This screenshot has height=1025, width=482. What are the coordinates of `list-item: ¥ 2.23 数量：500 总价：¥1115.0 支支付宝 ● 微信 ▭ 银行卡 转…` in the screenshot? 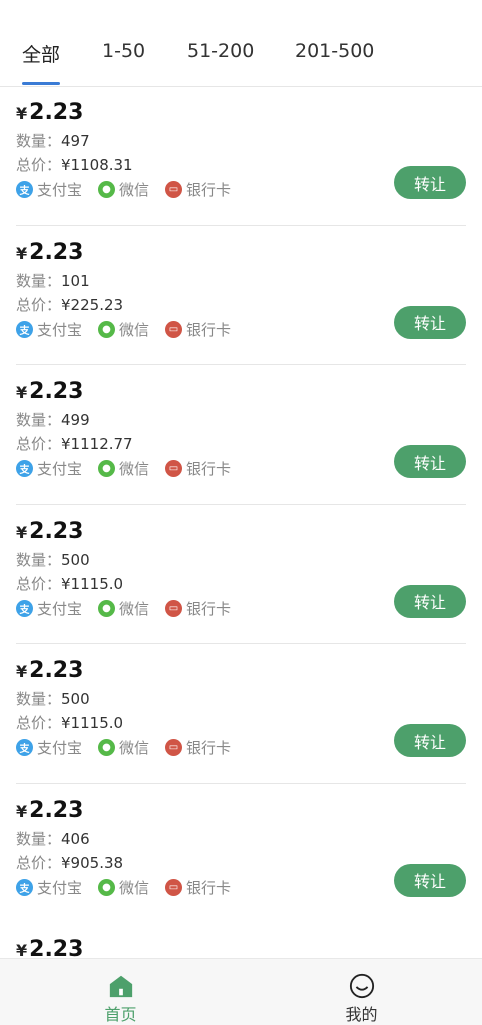 It's located at (241, 574).